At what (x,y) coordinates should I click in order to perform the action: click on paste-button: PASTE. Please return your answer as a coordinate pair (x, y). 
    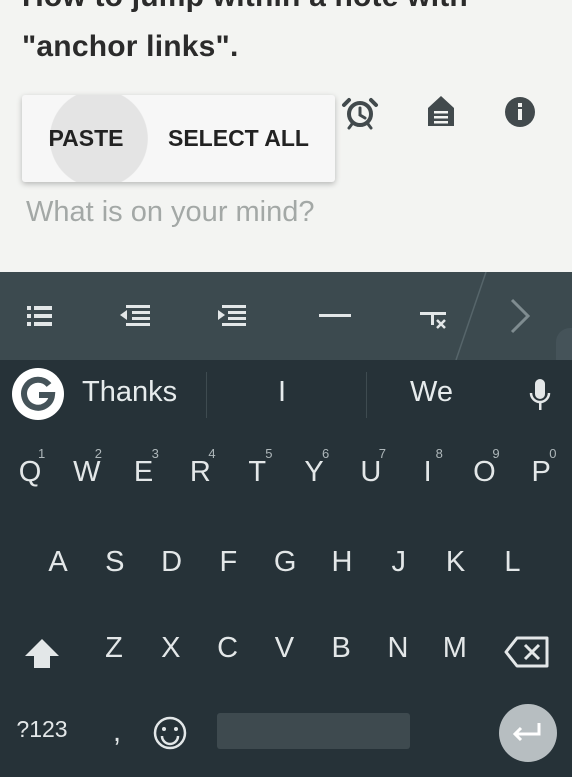
    Looking at the image, I should click on (86, 138).